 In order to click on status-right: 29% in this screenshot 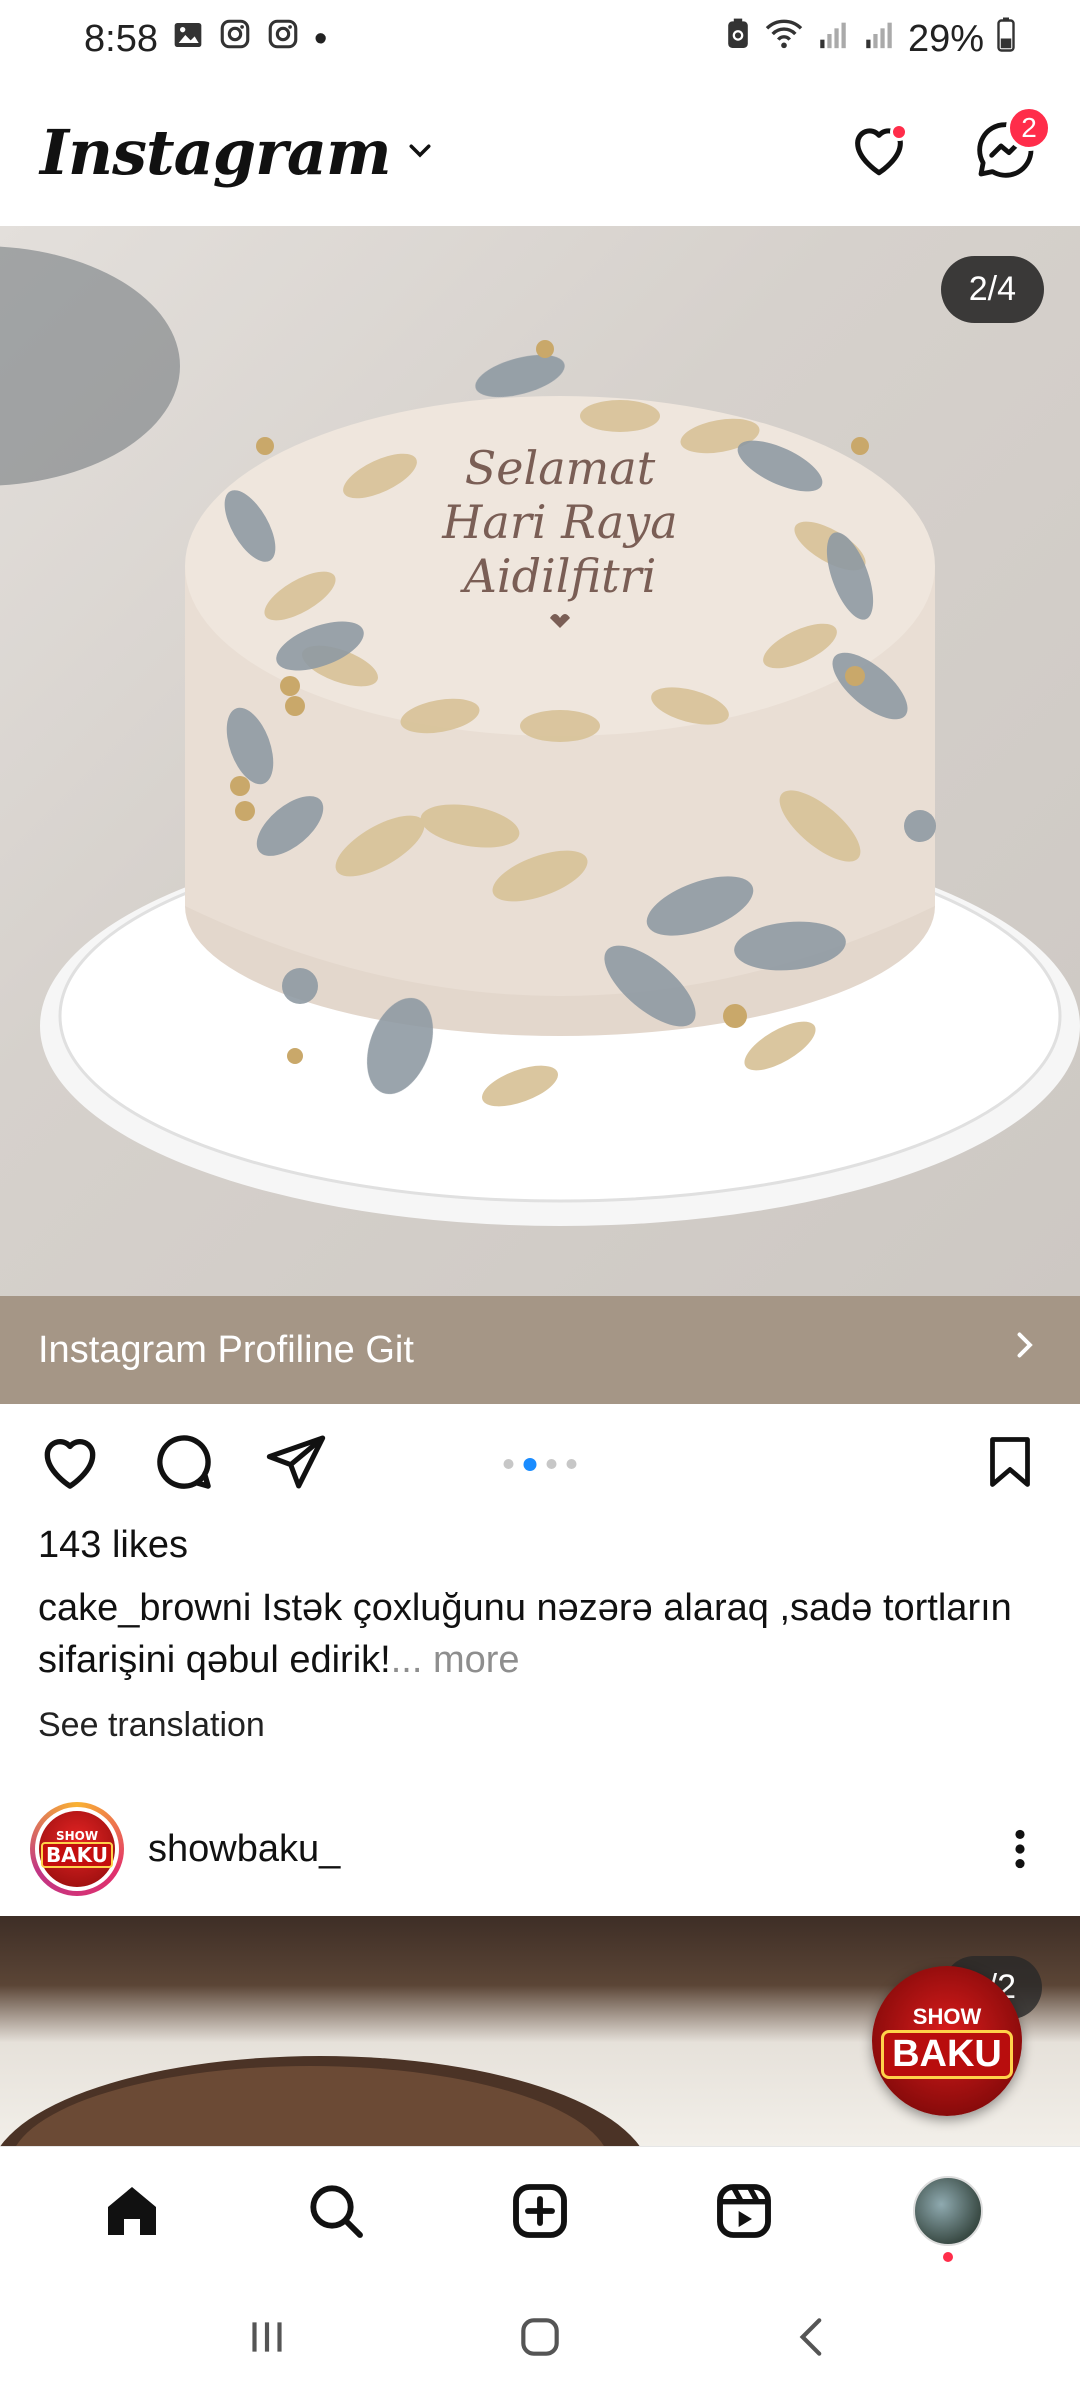, I will do `click(870, 39)`.